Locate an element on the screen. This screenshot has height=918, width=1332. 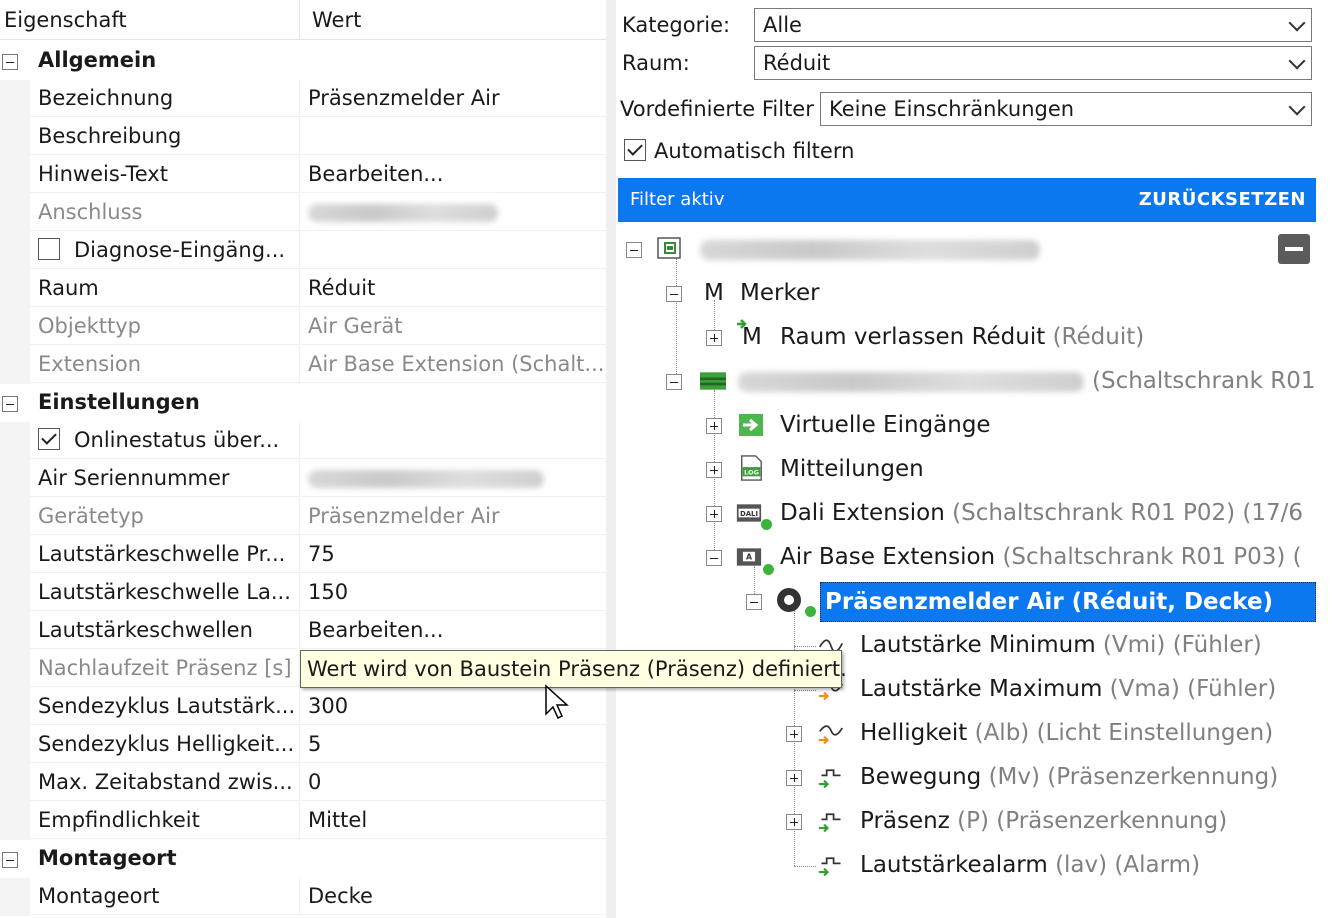
tree-node-raum-verlassen: Raum verlassen Réduit (Réduit) is located at coordinates (962, 337).